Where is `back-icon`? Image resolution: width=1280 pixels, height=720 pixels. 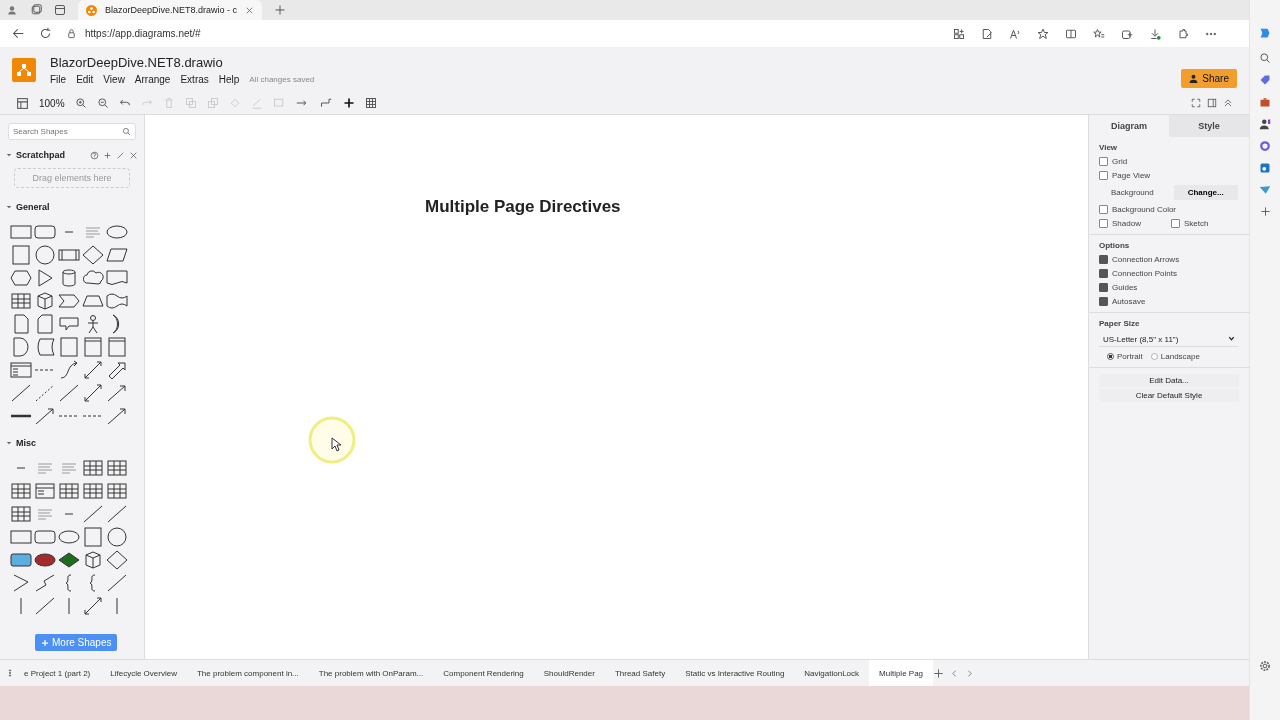
back-icon is located at coordinates (18, 33).